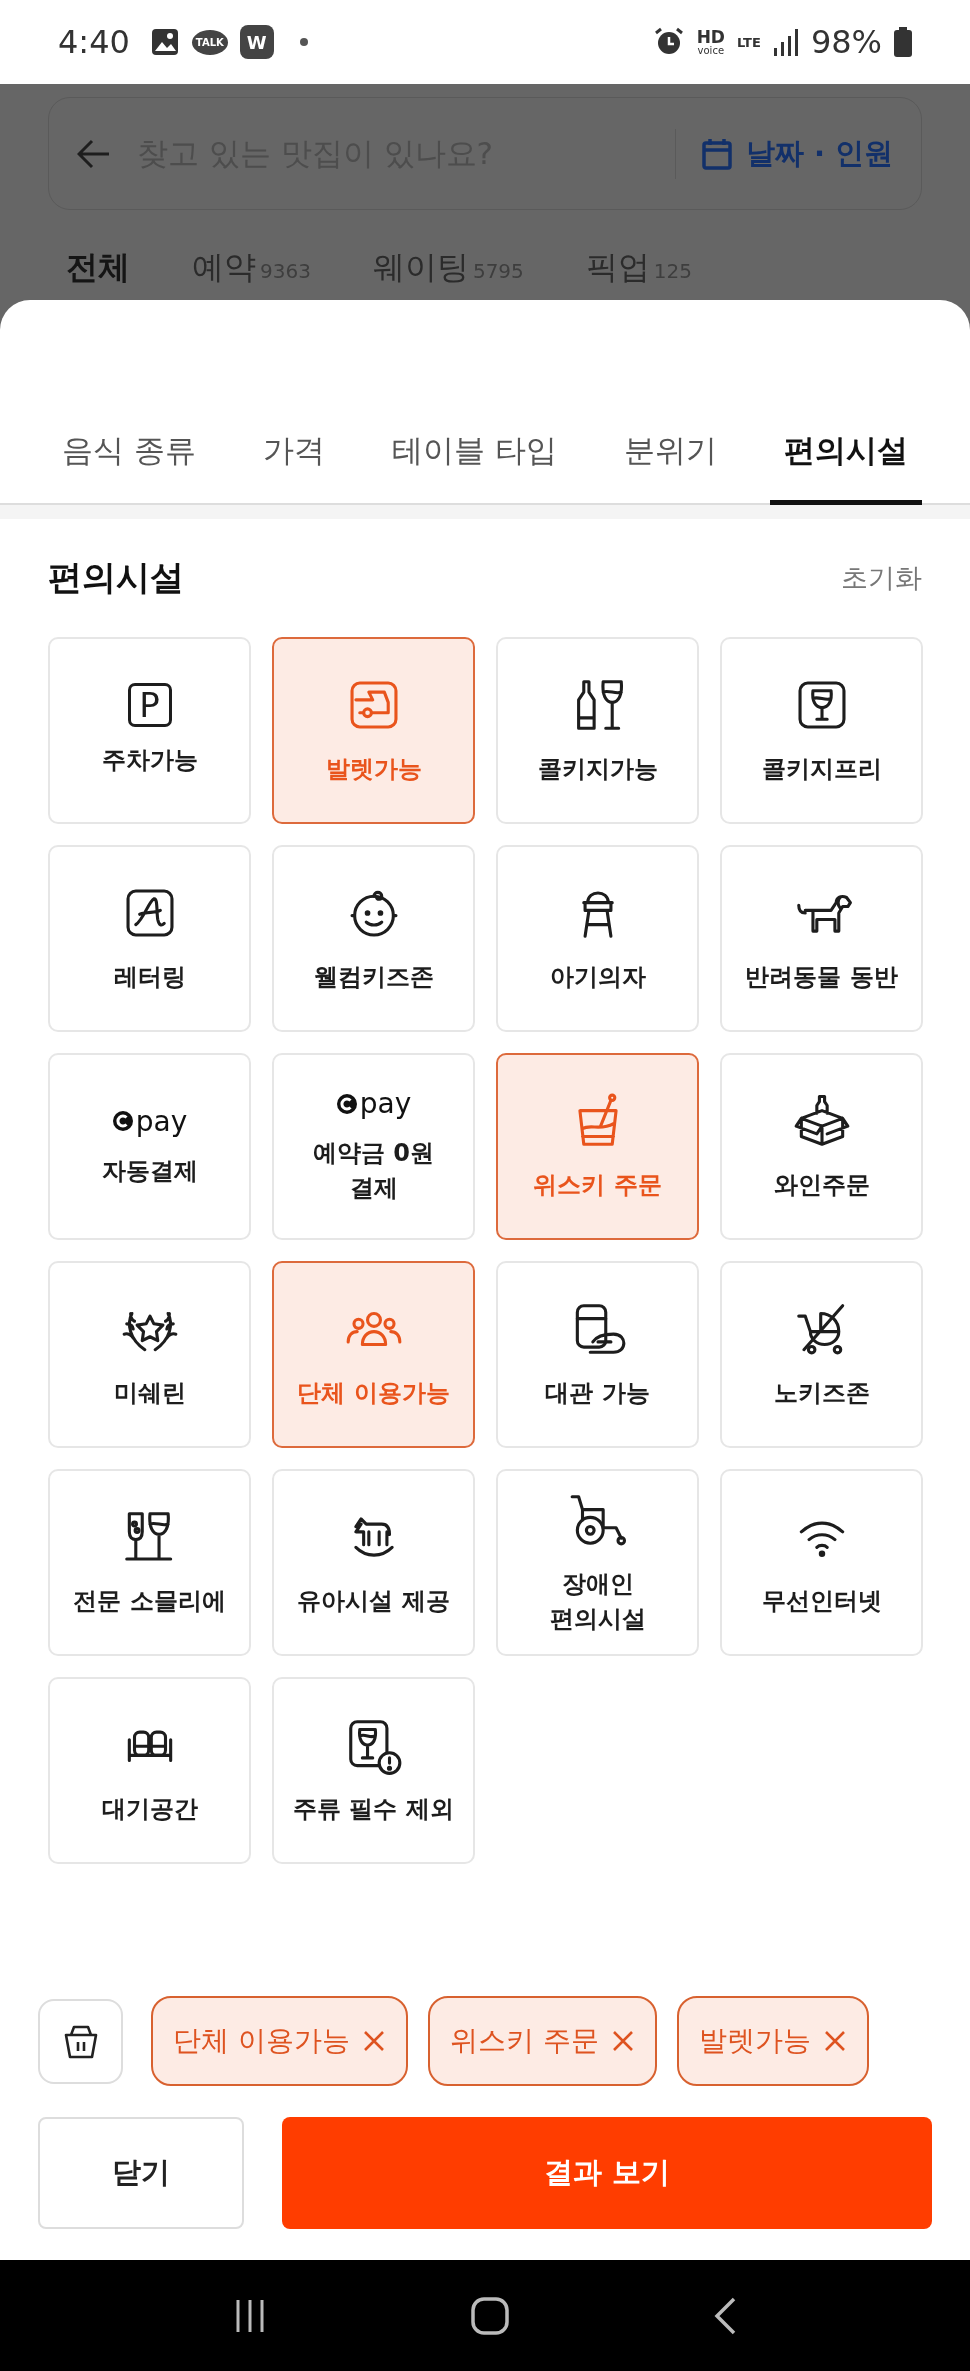  I want to click on filter-tab: 테이블 타입, so click(474, 457).